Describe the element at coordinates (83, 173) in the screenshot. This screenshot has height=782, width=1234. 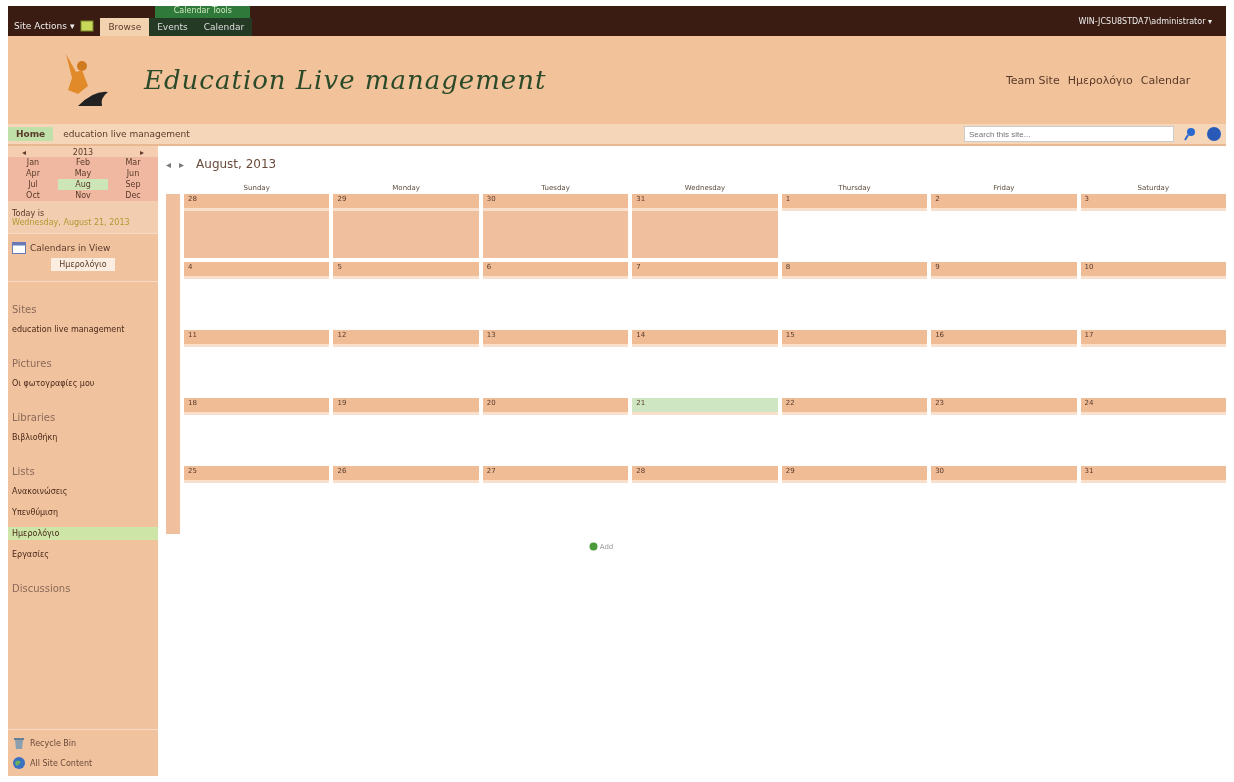
I see `month-cell: May` at that location.